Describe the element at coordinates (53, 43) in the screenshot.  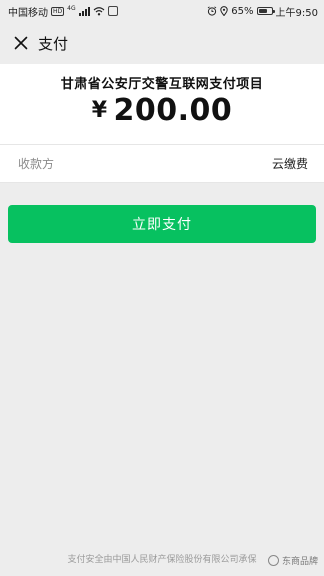
I see `page-title: 支付` at that location.